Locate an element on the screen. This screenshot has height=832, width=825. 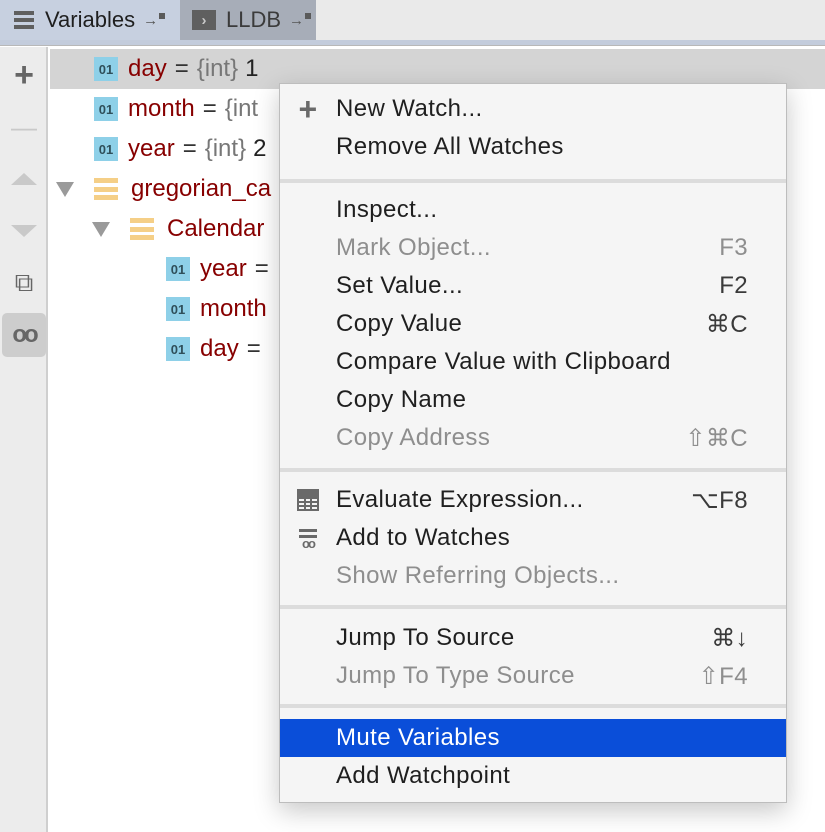
variable-value: 2 is located at coordinates (260, 148).